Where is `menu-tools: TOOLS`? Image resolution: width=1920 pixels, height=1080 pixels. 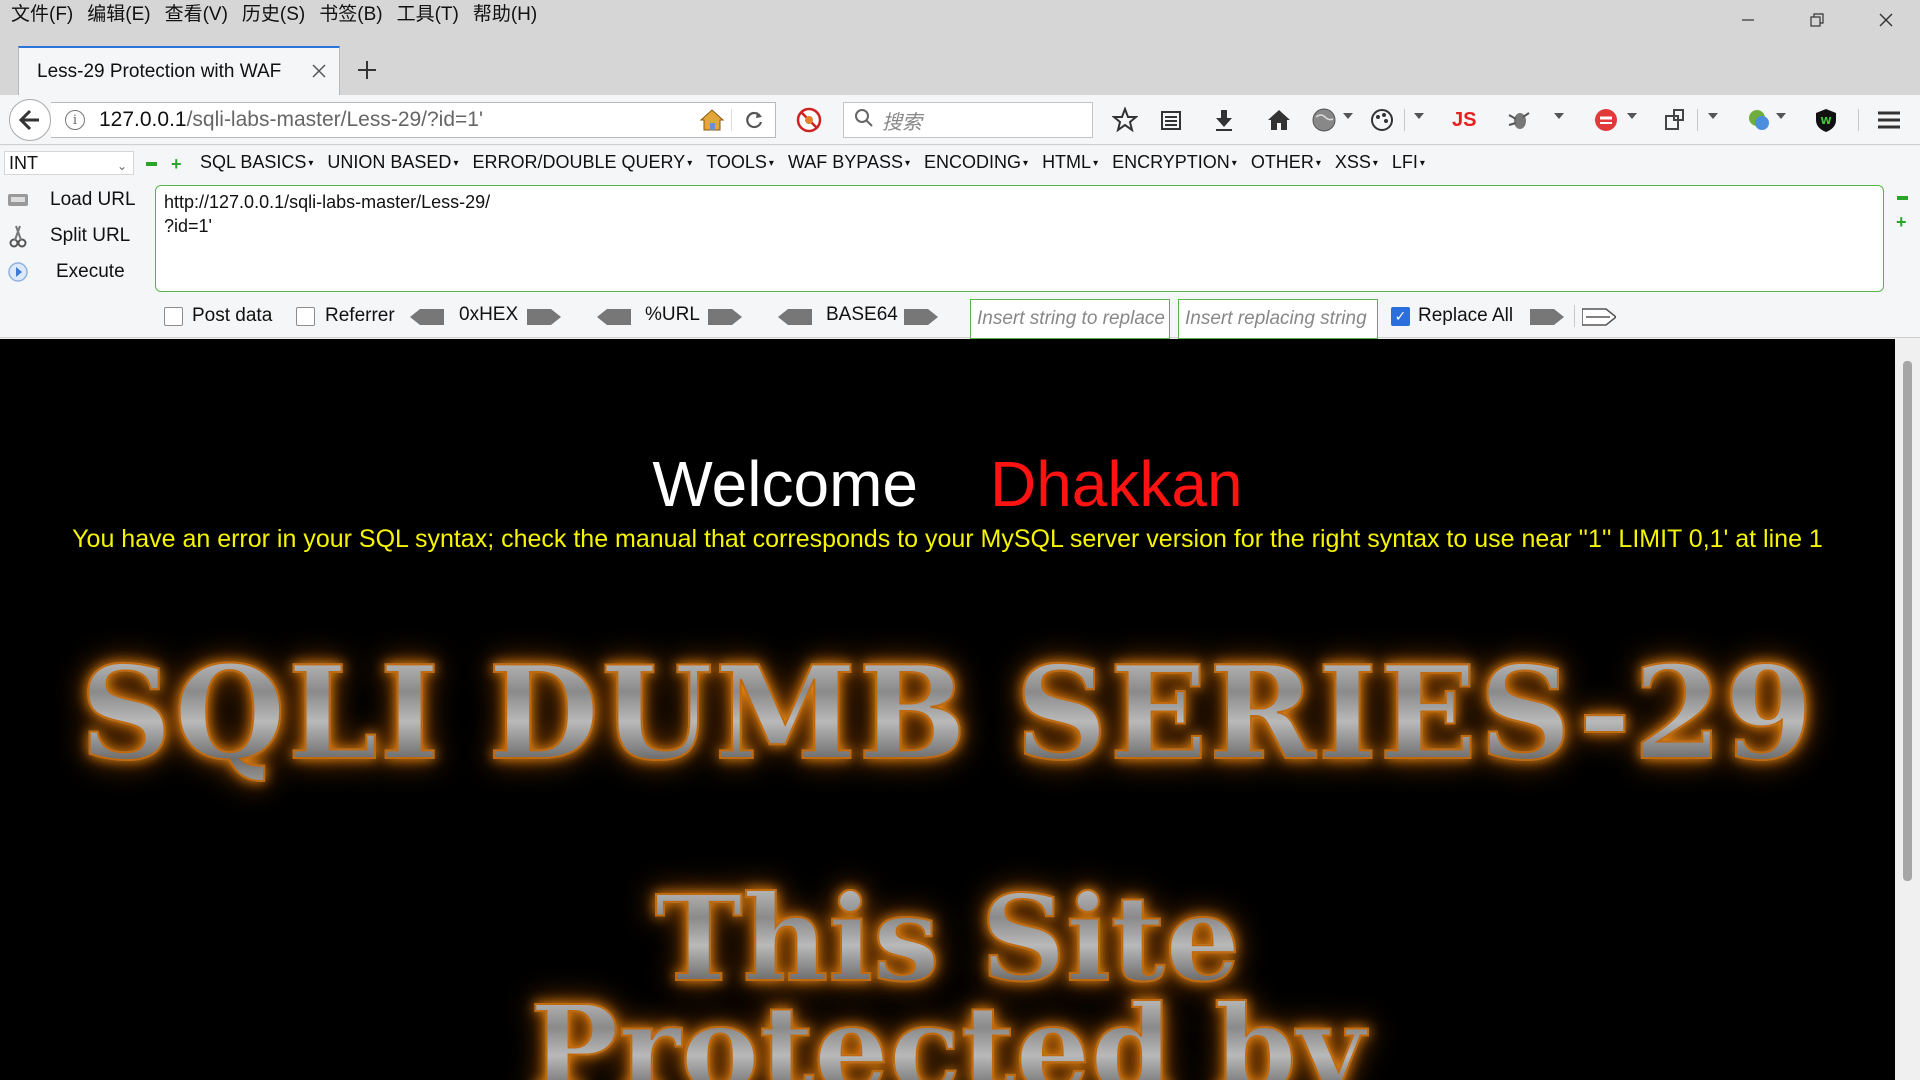 menu-tools: TOOLS is located at coordinates (740, 162).